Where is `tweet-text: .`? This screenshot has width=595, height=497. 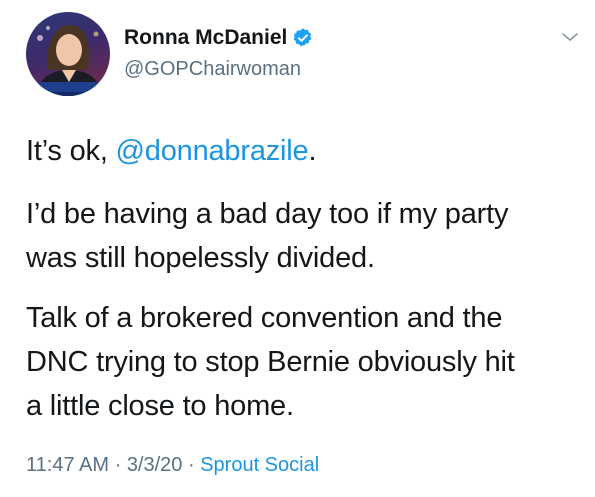 tweet-text: . is located at coordinates (312, 151).